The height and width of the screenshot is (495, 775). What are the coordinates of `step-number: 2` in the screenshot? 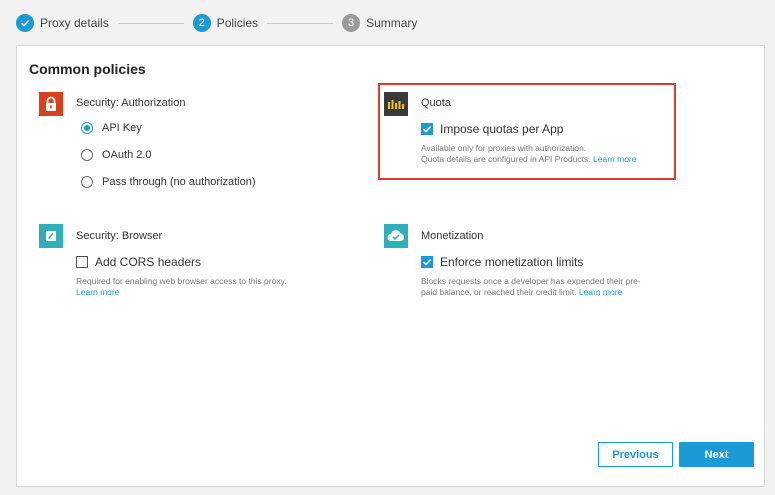 It's located at (201, 23).